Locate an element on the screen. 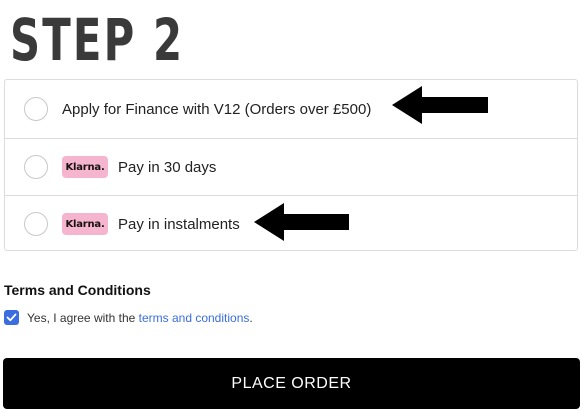  terms-checkbox is located at coordinates (11, 317).